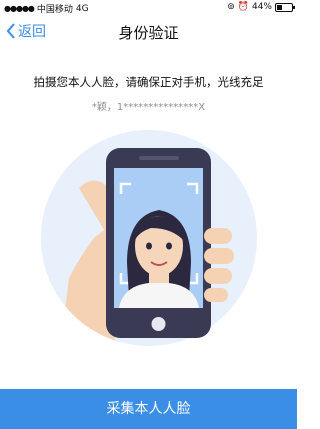  What do you see at coordinates (231, 7) in the screenshot?
I see `location-icon: ⊚` at bounding box center [231, 7].